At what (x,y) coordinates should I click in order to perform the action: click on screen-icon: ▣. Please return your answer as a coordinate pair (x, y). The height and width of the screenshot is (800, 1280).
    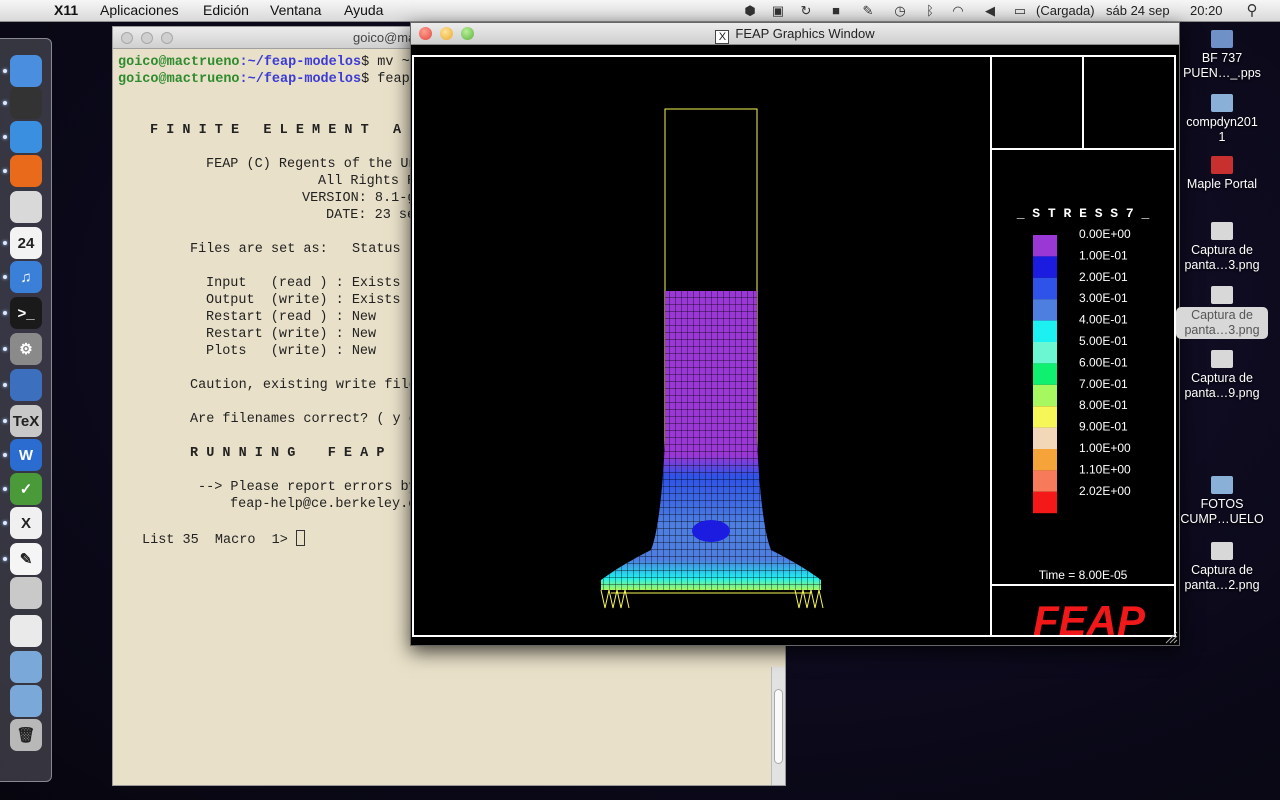
    Looking at the image, I should click on (778, 11).